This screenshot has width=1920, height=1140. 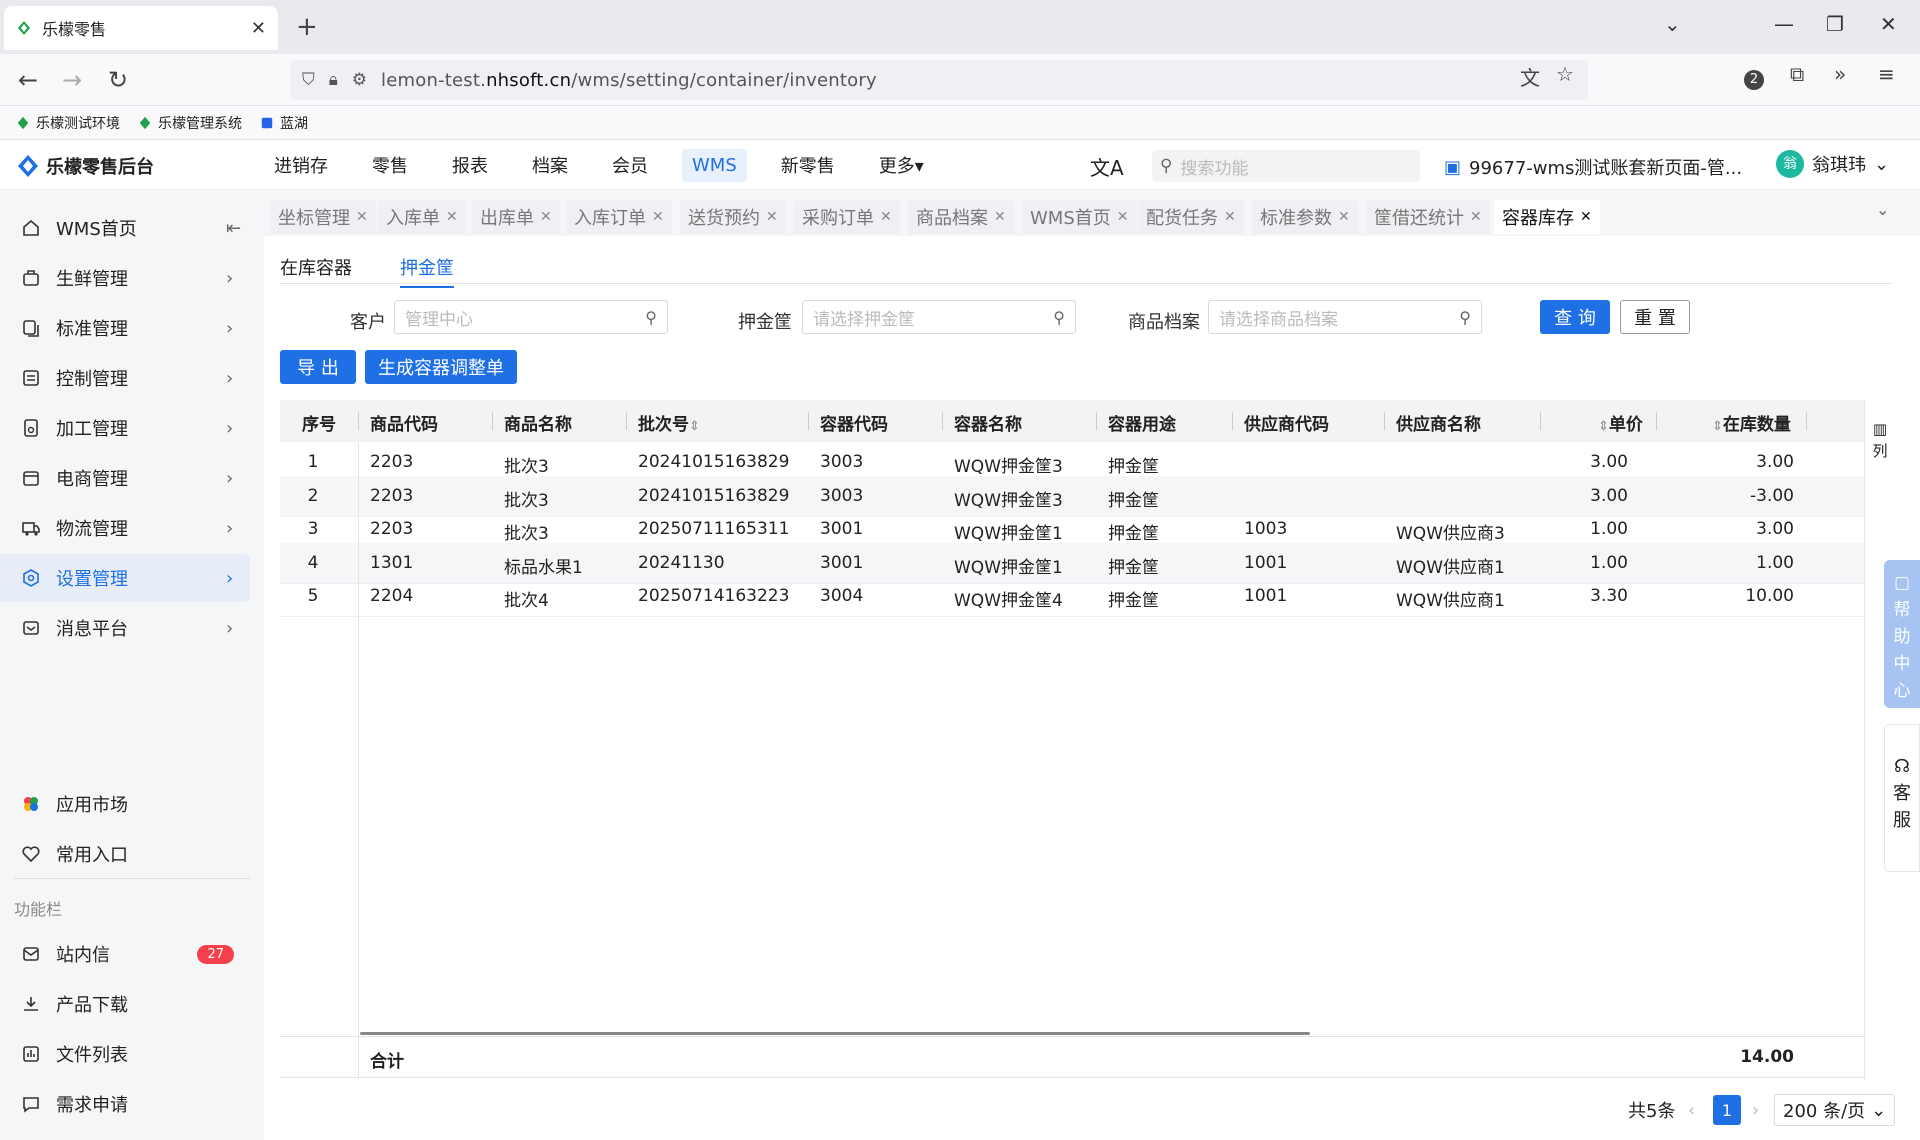 I want to click on tab-list-icon: ⌄, so click(x=1672, y=24).